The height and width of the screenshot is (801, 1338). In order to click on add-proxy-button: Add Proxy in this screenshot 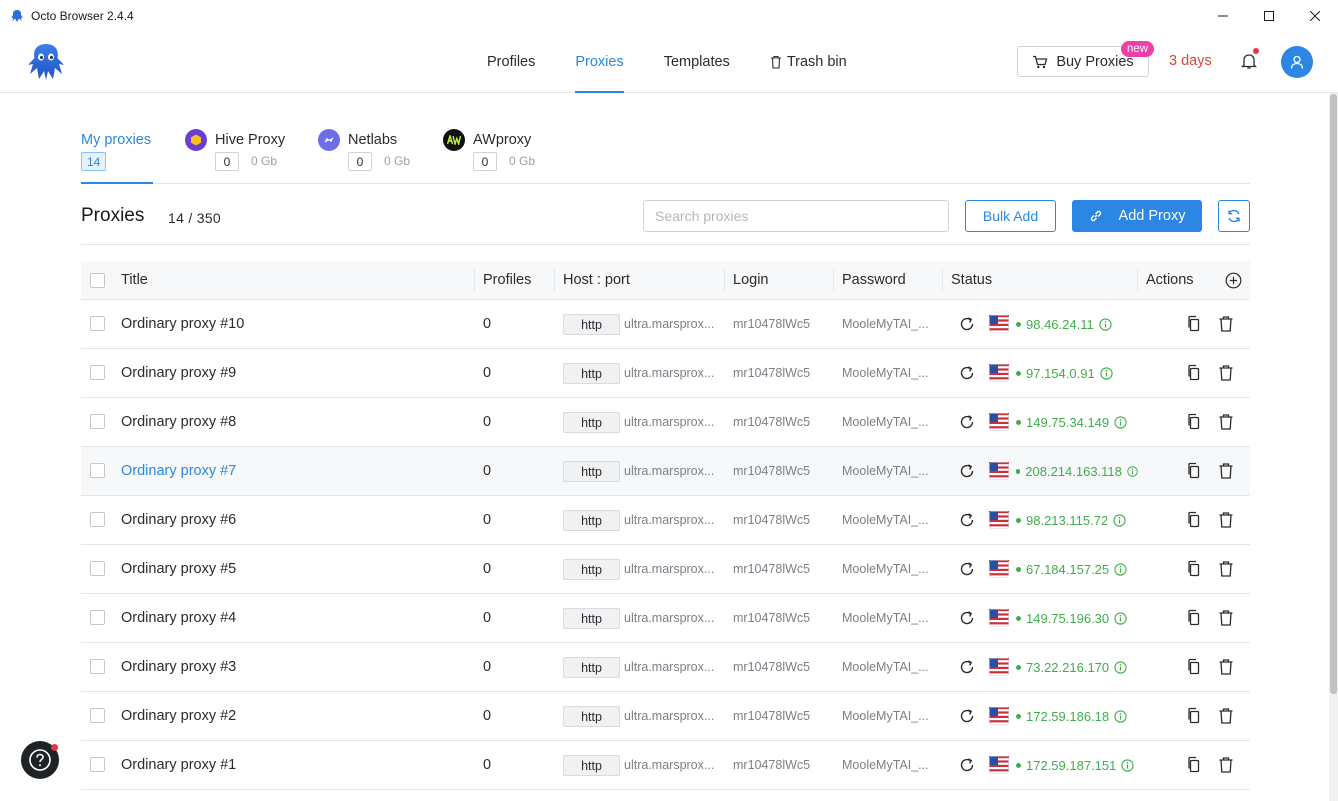, I will do `click(1137, 216)`.